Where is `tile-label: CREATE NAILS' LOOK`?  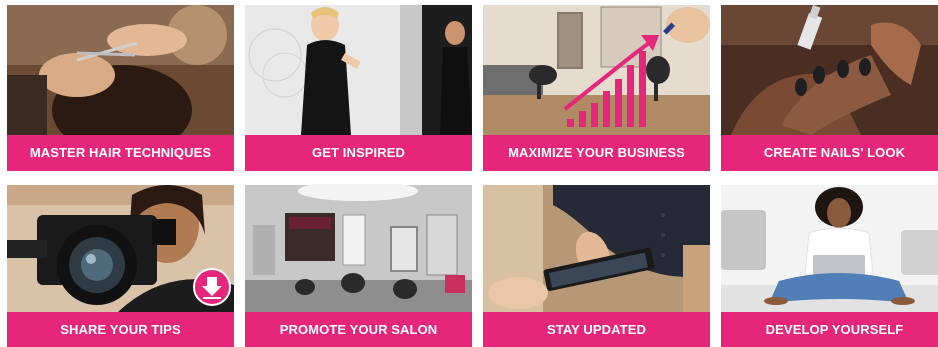
tile-label: CREATE NAILS' LOOK is located at coordinates (829, 153).